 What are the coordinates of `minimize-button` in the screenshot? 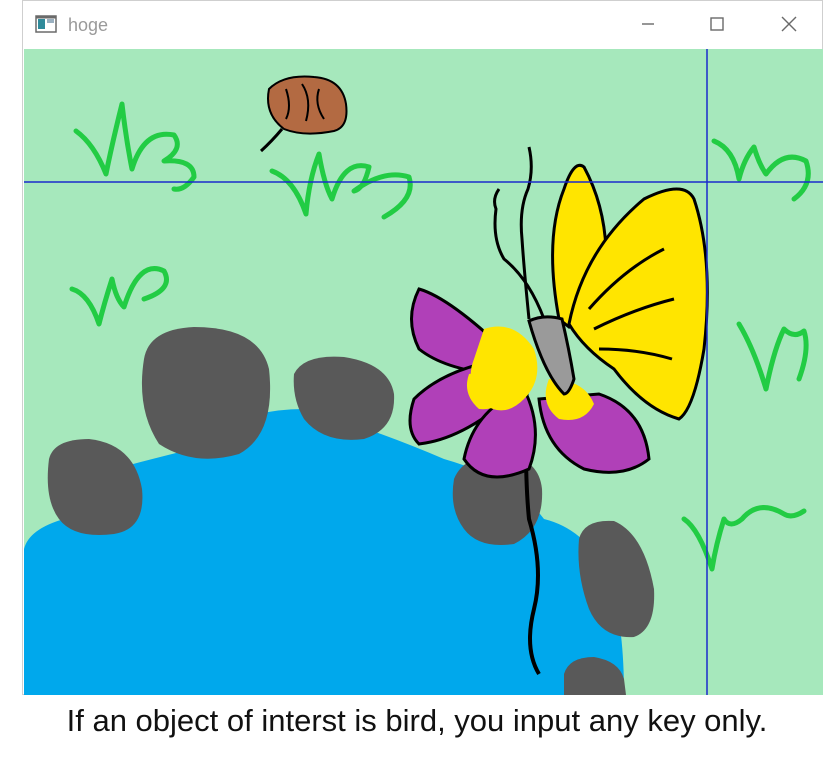 It's located at (648, 24).